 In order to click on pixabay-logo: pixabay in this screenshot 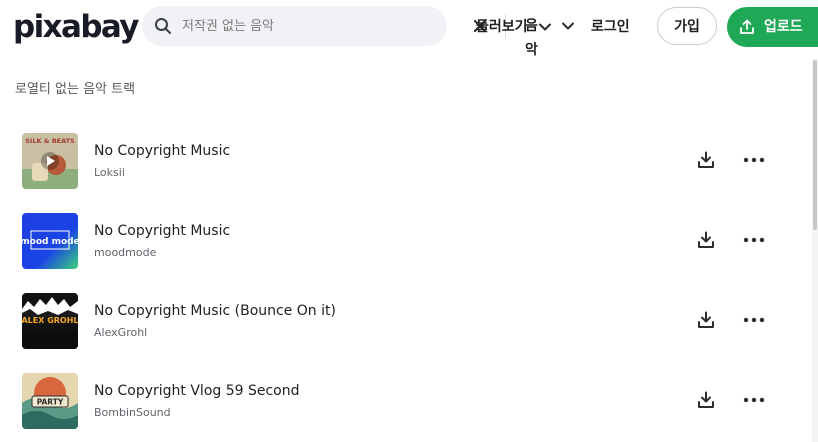, I will do `click(76, 27)`.